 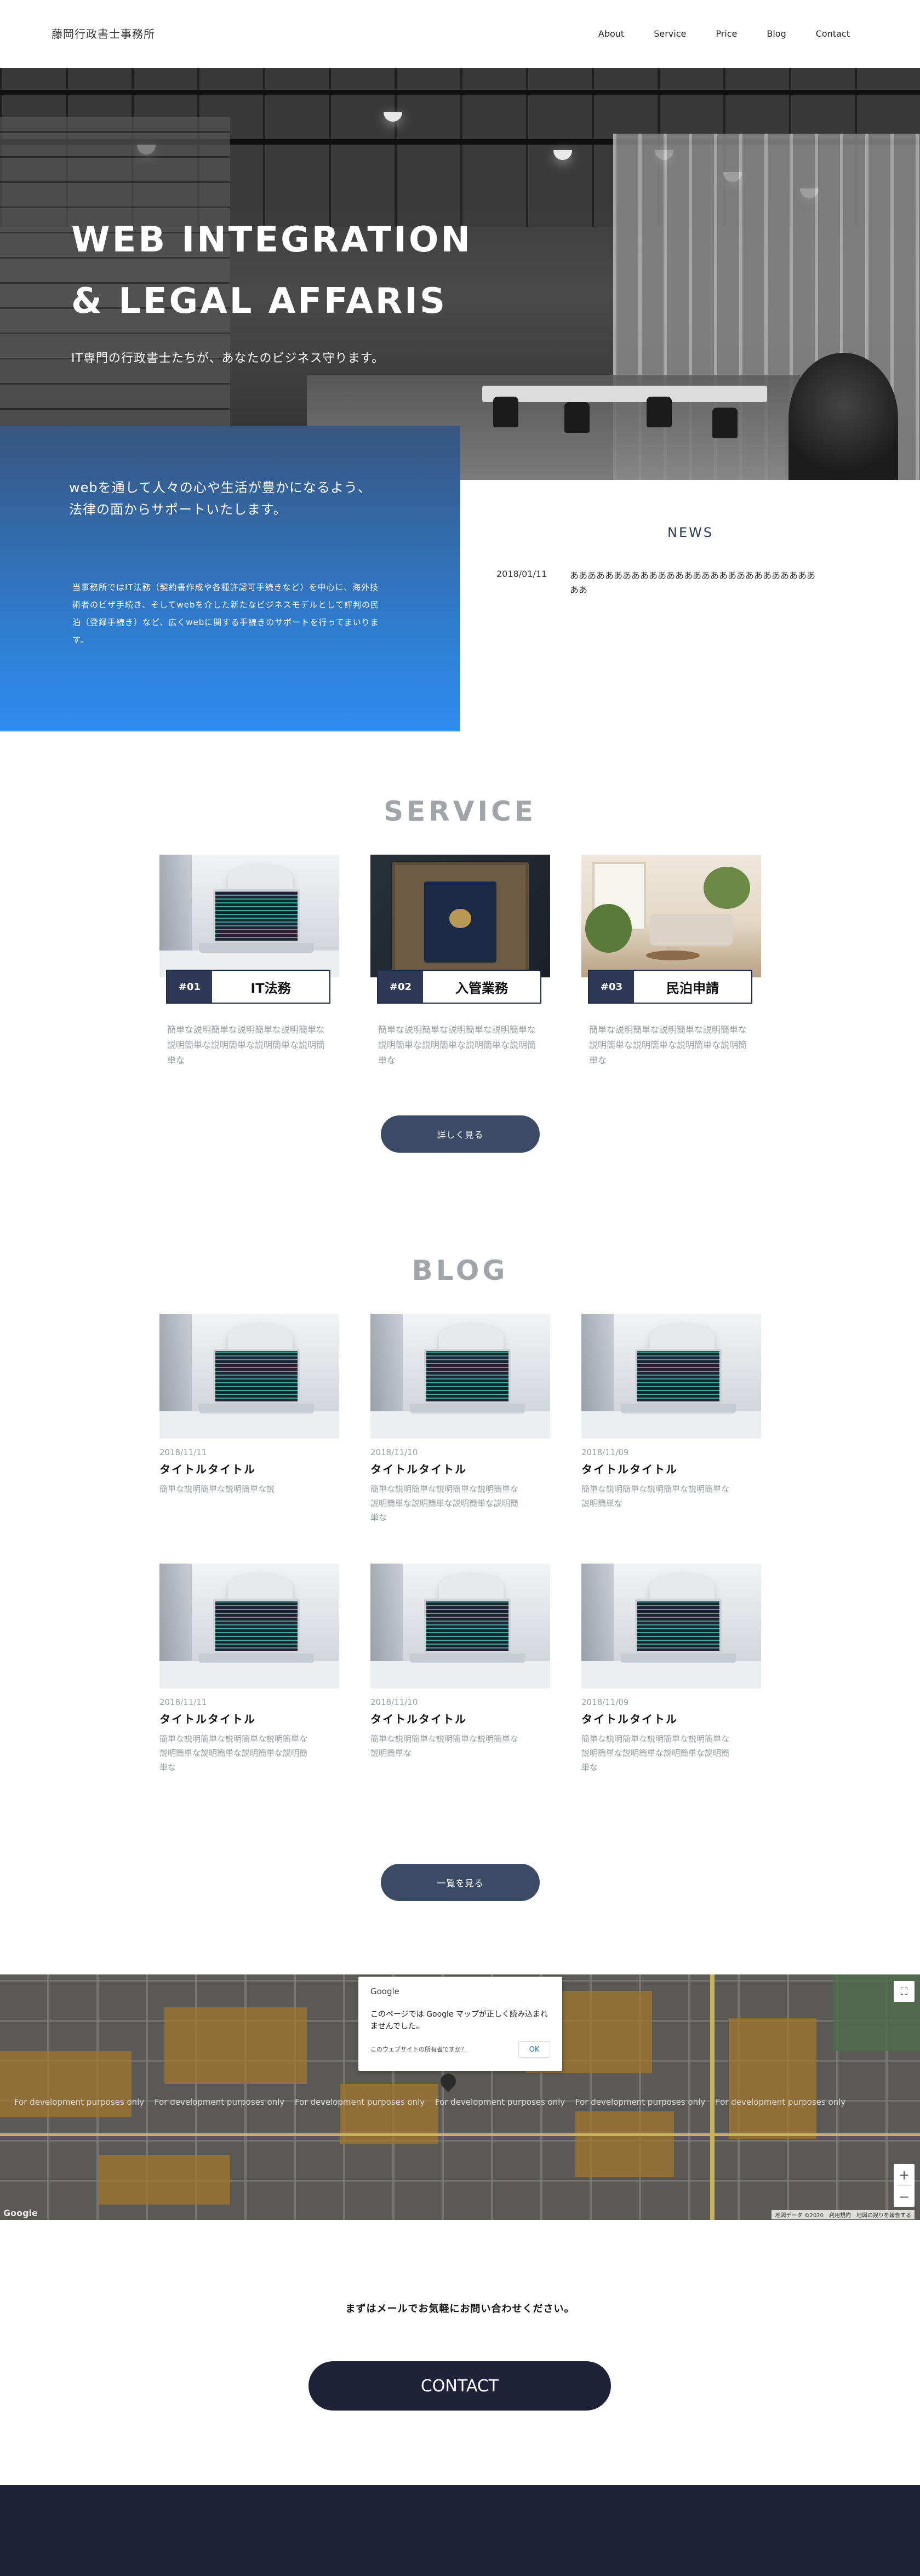 What do you see at coordinates (394, 1702) in the screenshot?
I see `blog-date: 2018/11/10` at bounding box center [394, 1702].